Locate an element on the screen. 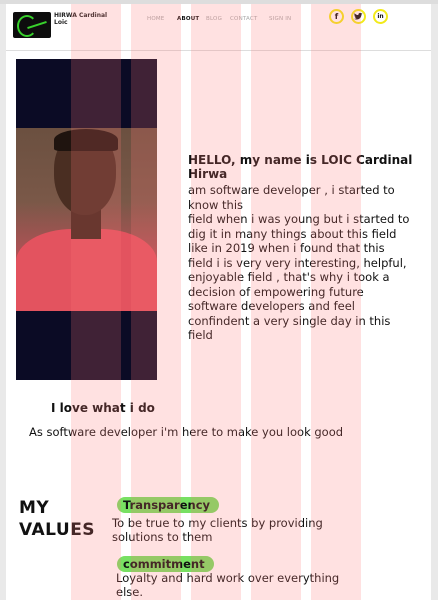 Image resolution: width=438 pixels, height=600 pixels. nav-home: HOME is located at coordinates (156, 19).